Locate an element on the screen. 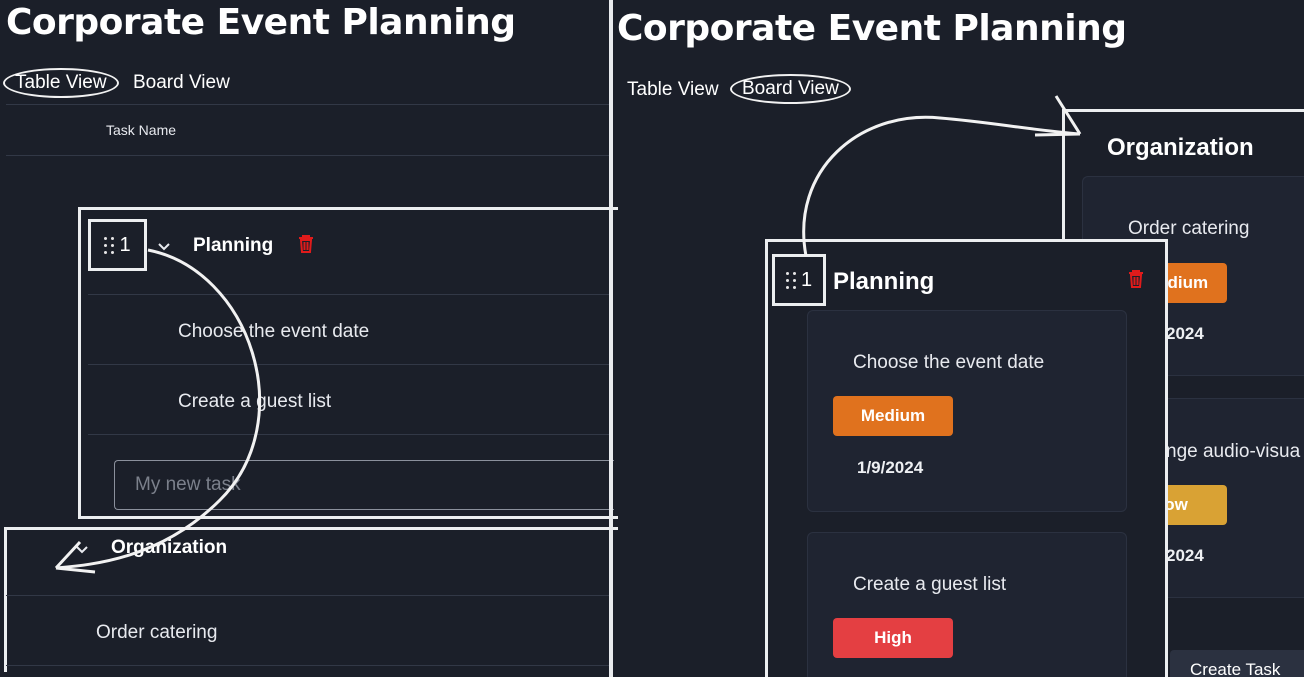 Image resolution: width=1304 pixels, height=677 pixels. organization-group-frame is located at coordinates (311, 599).